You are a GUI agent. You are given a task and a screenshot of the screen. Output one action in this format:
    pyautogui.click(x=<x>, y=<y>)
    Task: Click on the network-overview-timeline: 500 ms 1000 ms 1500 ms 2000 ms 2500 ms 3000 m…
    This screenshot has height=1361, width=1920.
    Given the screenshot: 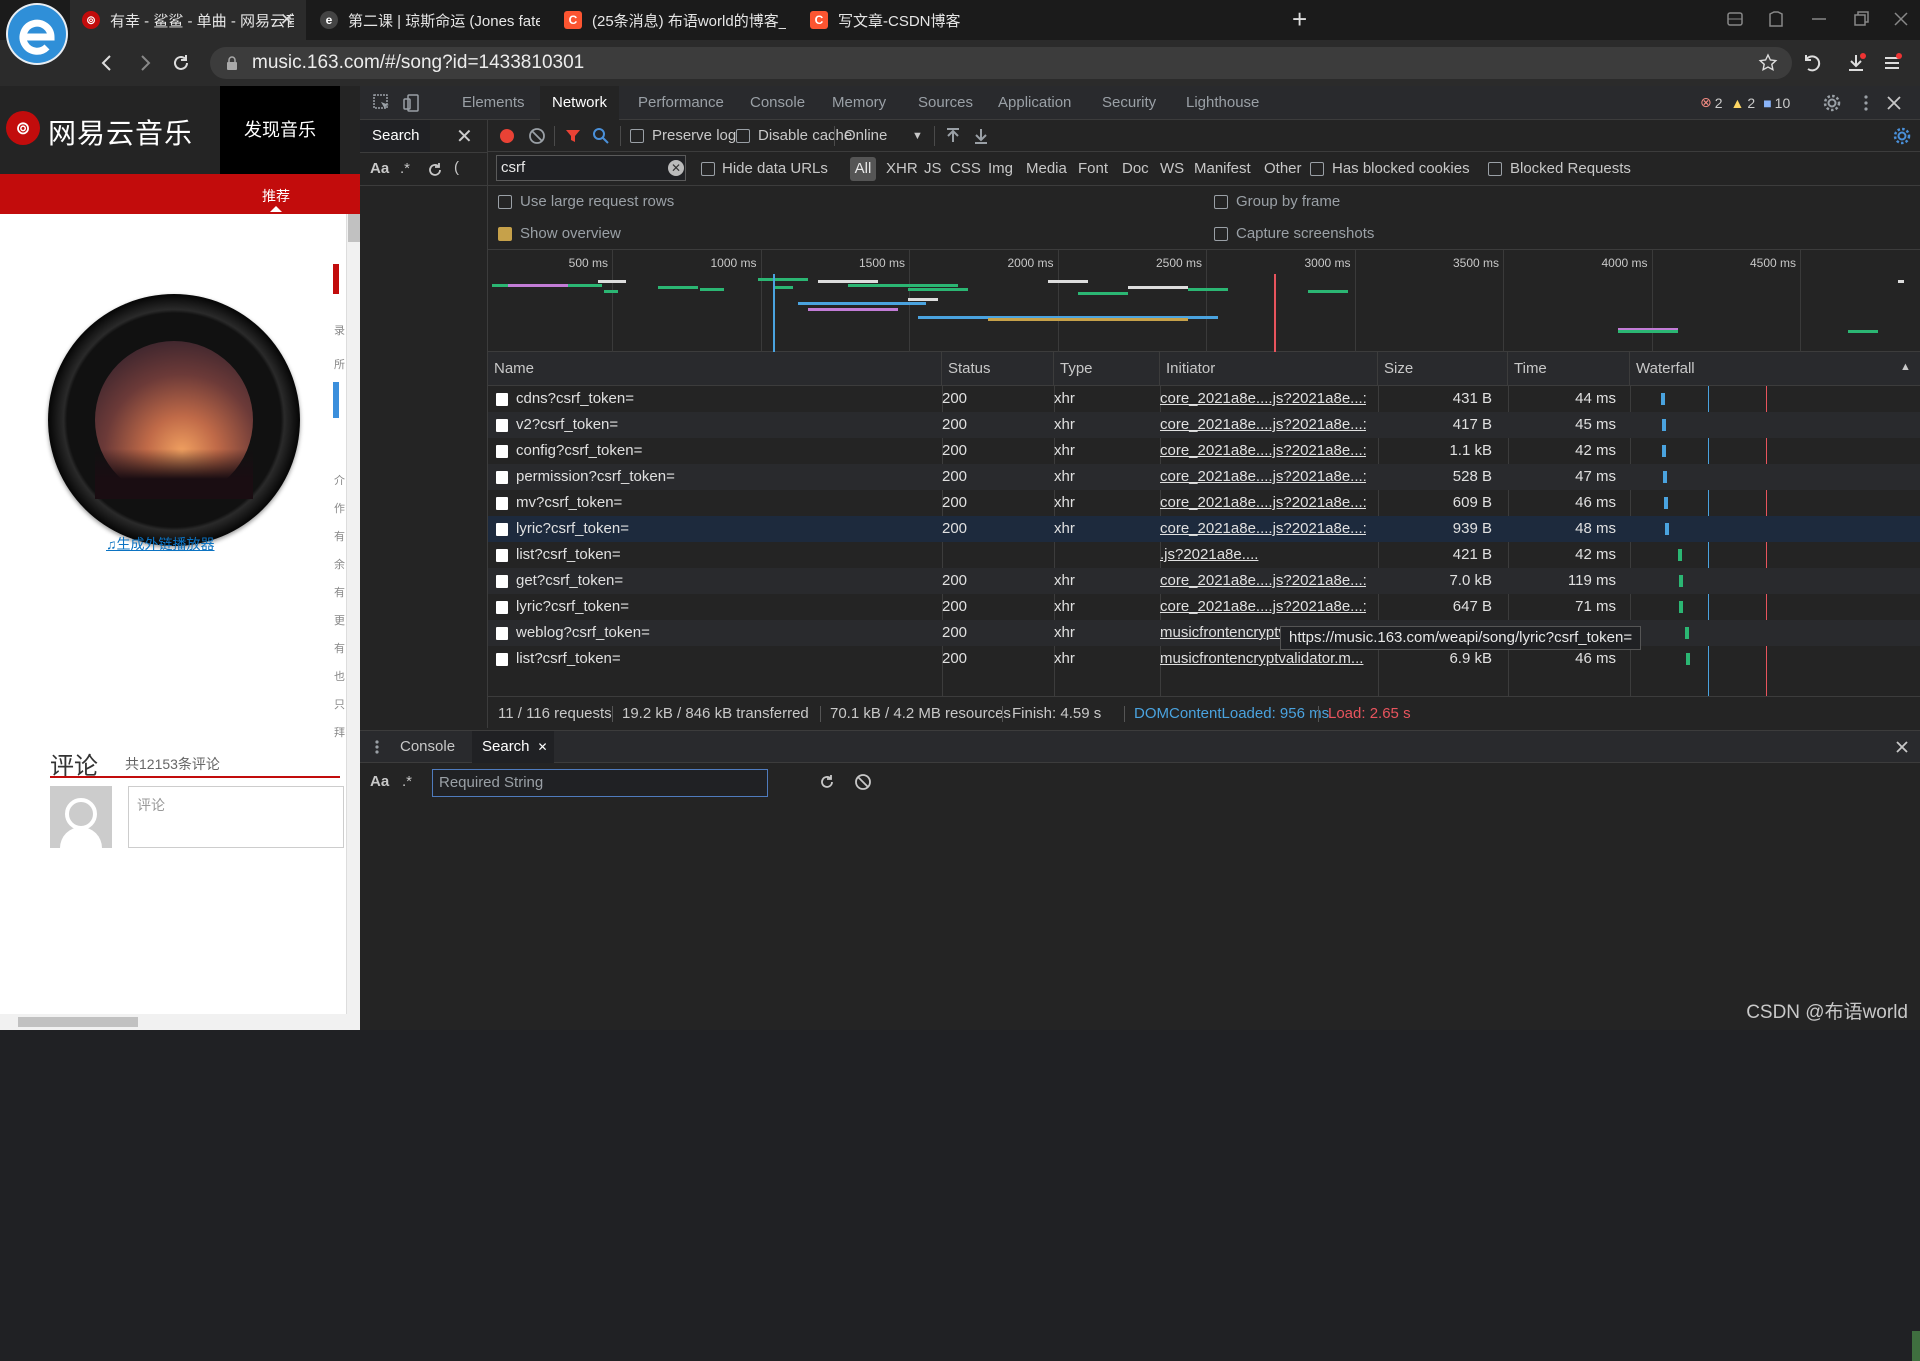 What is the action you would take?
    pyautogui.click(x=1204, y=301)
    